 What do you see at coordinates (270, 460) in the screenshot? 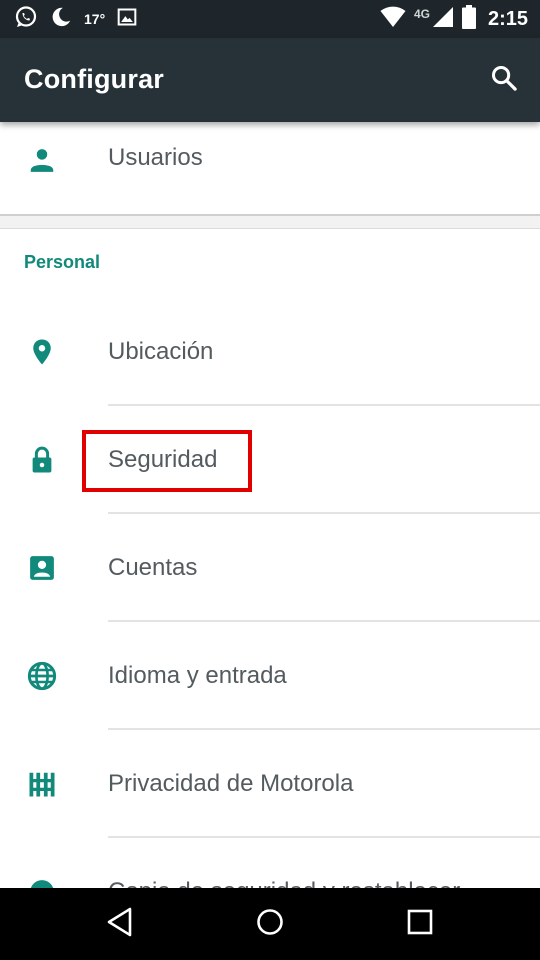
I see `settings-item-seguridad: Seguridad` at bounding box center [270, 460].